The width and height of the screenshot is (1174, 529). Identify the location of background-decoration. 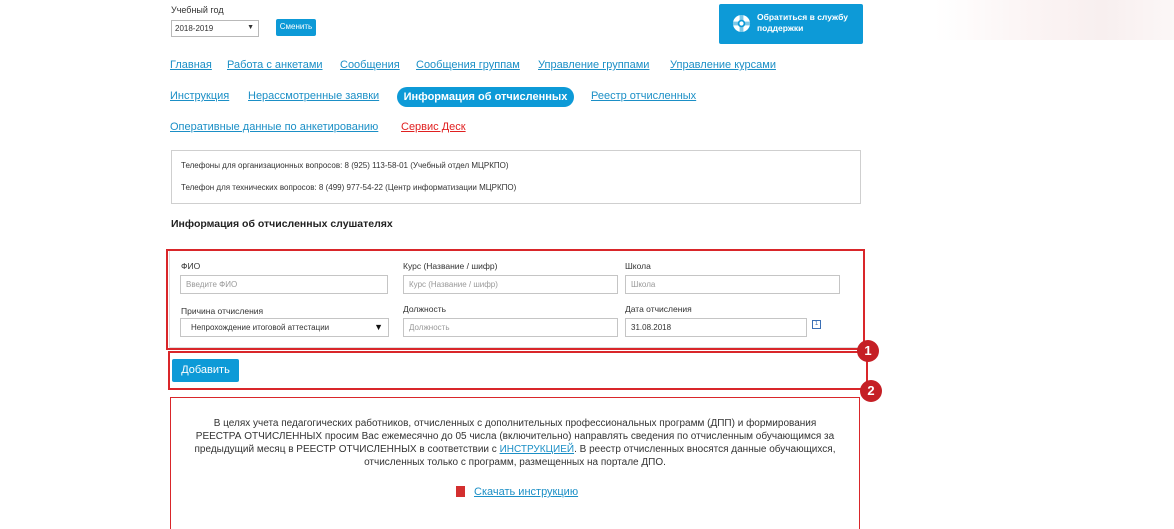
(1054, 20).